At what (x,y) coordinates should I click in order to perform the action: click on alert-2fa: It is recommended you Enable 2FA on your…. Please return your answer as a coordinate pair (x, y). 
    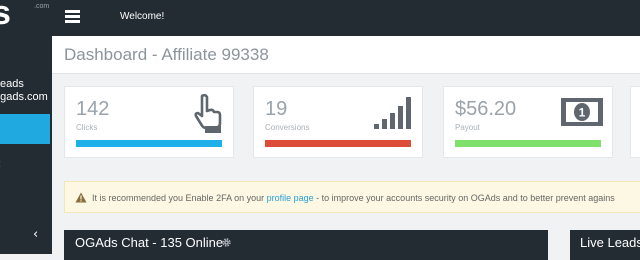
    Looking at the image, I should click on (352, 197).